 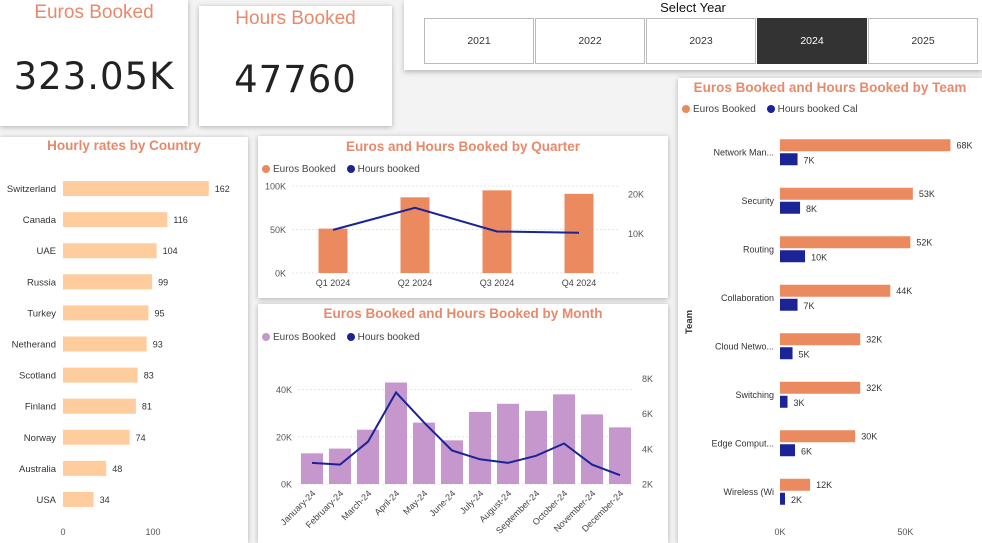 I want to click on team-hours-label: 10K, so click(x=819, y=257).